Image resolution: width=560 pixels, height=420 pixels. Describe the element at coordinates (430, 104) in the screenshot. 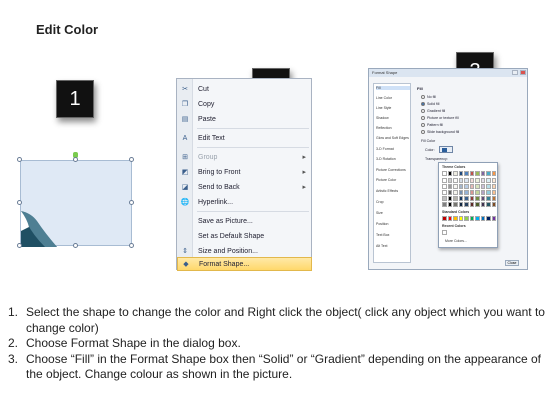

I see `option-solid-fill: Solid fill` at that location.